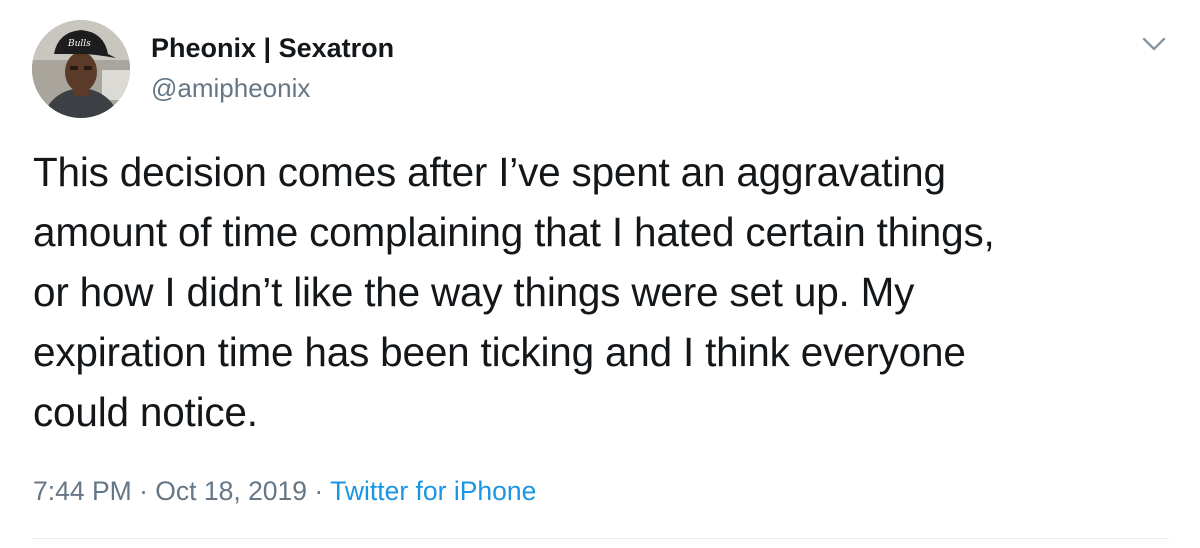 The width and height of the screenshot is (1200, 548). What do you see at coordinates (272, 88) in the screenshot?
I see `user-handle: @amipheonix` at bounding box center [272, 88].